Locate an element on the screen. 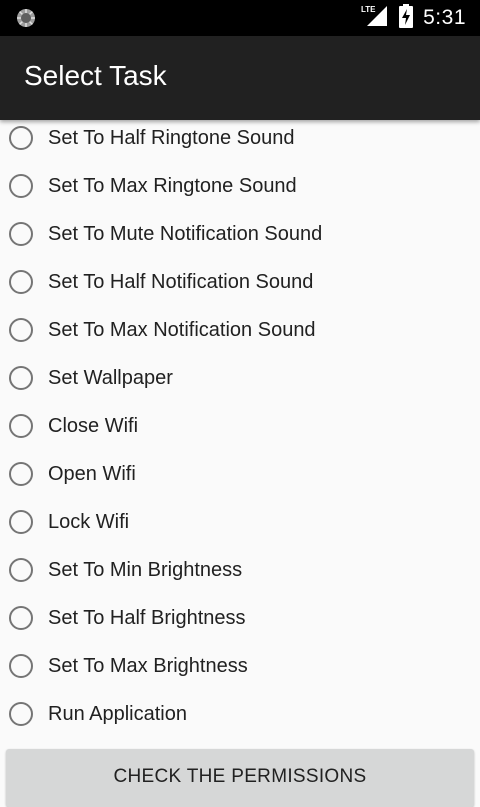 The height and width of the screenshot is (807, 480). status-bar: LTE 5:31 is located at coordinates (240, 18).